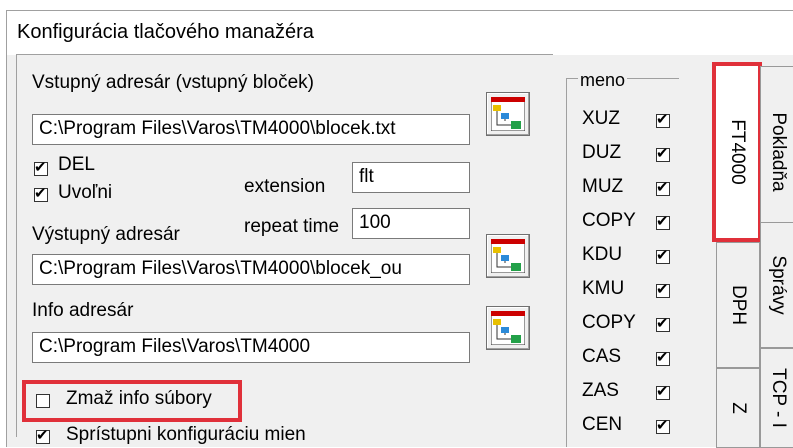 This screenshot has height=448, width=793. I want to click on tab-z-label: Z, so click(738, 408).